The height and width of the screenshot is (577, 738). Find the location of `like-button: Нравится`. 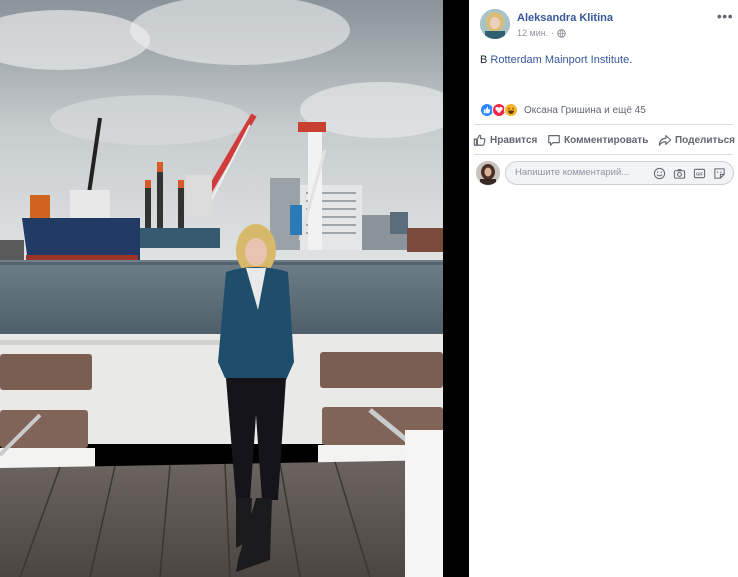

like-button: Нравится is located at coordinates (505, 140).